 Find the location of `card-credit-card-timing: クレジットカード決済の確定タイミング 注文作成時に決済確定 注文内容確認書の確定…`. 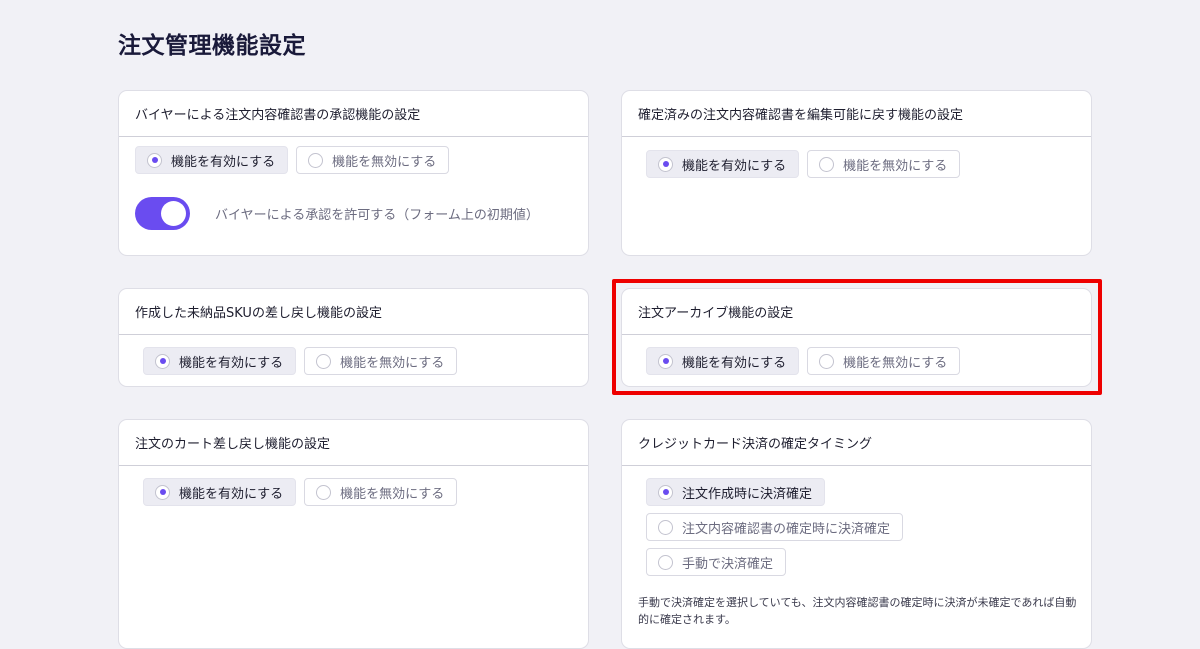

card-credit-card-timing: クレジットカード決済の確定タイミング 注文作成時に決済確定 注文内容確認書の確定… is located at coordinates (856, 534).